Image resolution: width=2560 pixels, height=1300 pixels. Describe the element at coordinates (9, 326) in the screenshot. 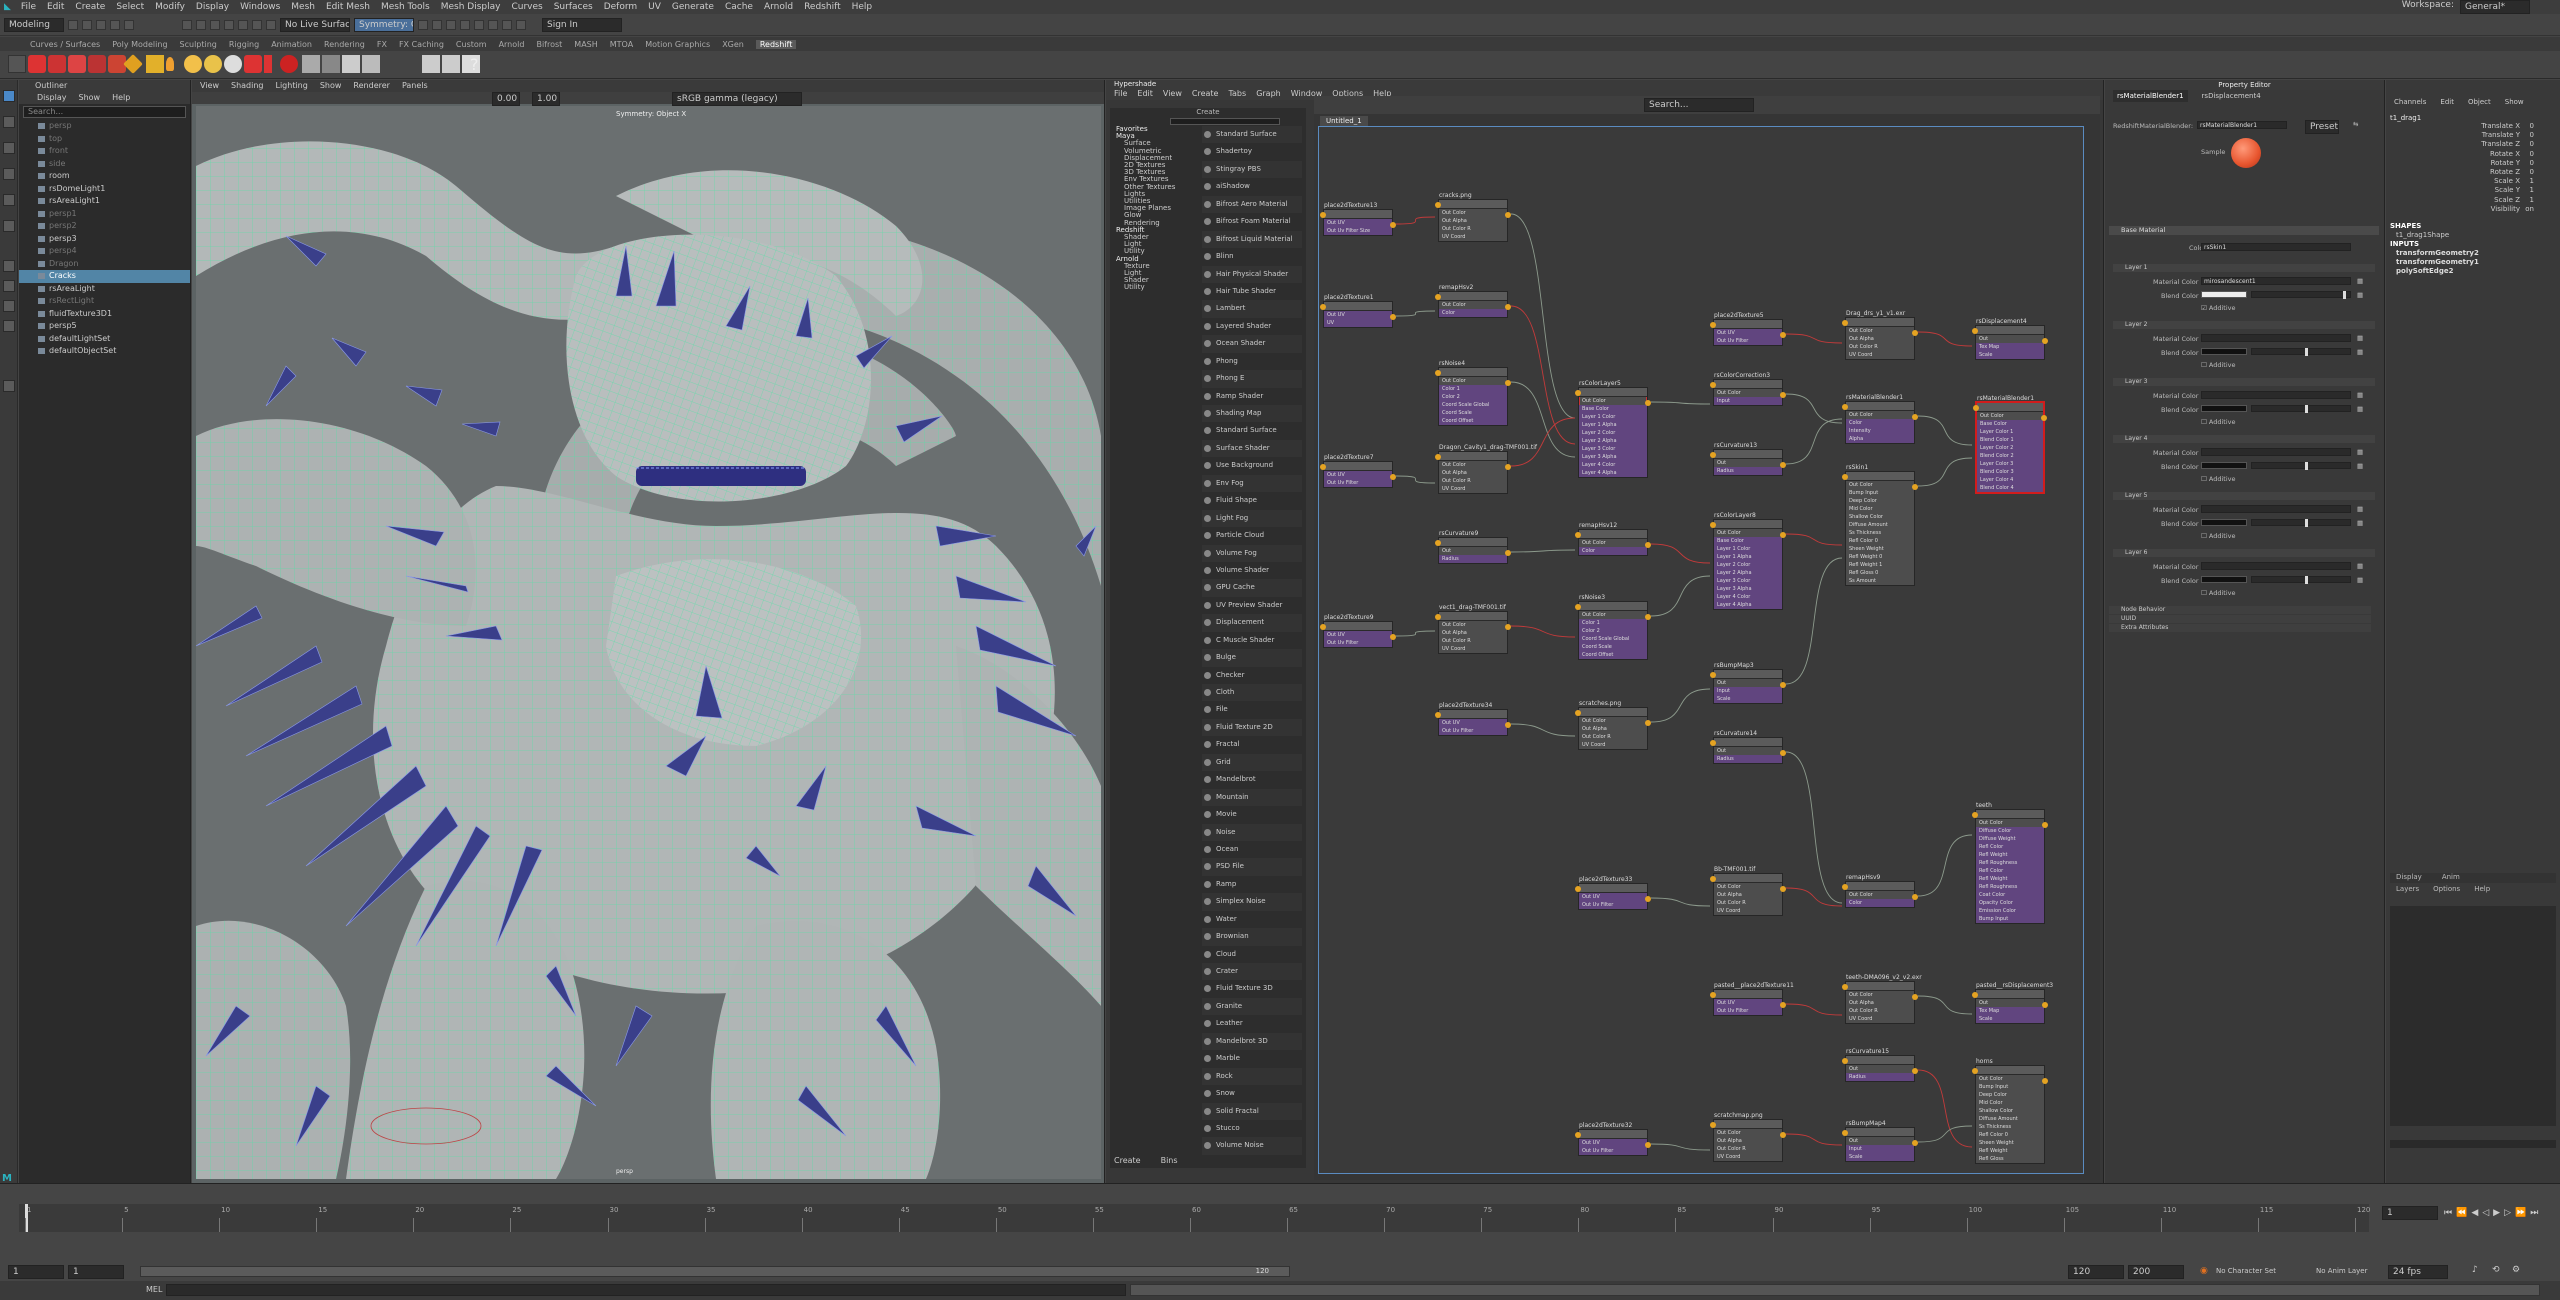

I see `outliner-layout-icon` at that location.